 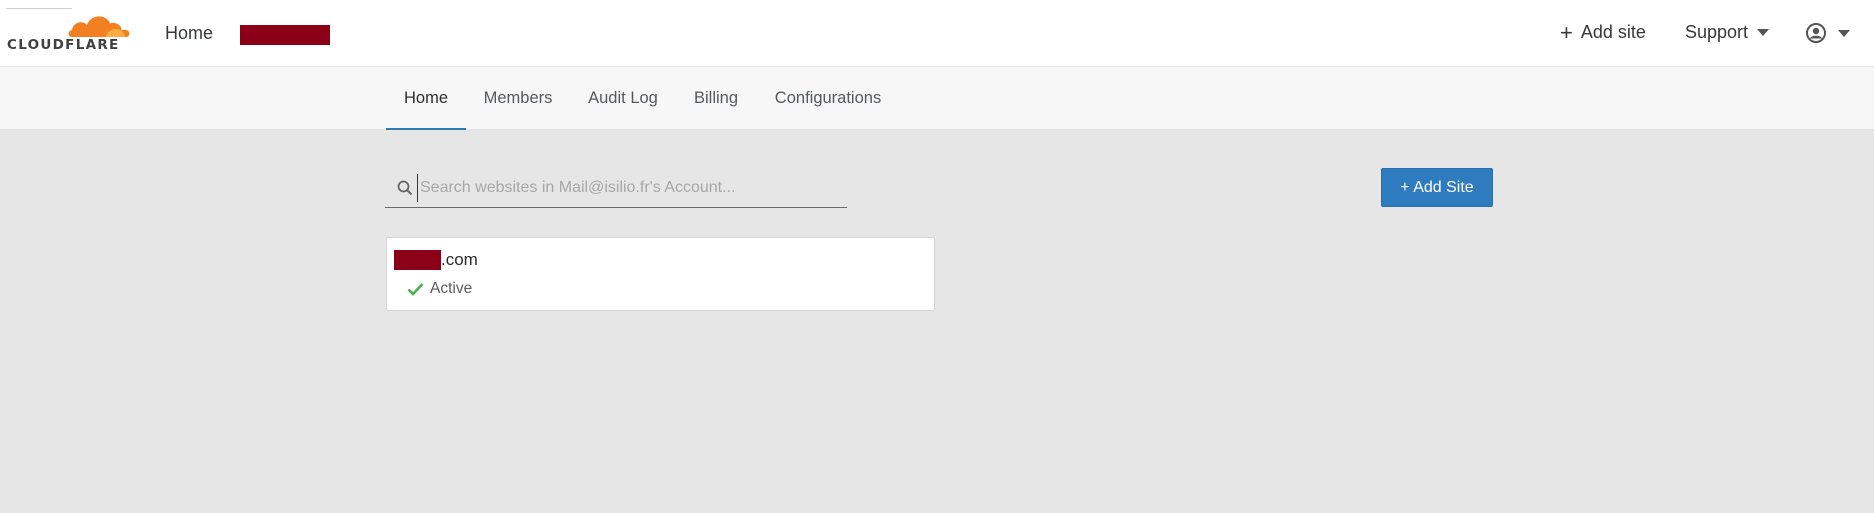 I want to click on cloudflare-logo: CLOUDFLARE, so click(x=68, y=32).